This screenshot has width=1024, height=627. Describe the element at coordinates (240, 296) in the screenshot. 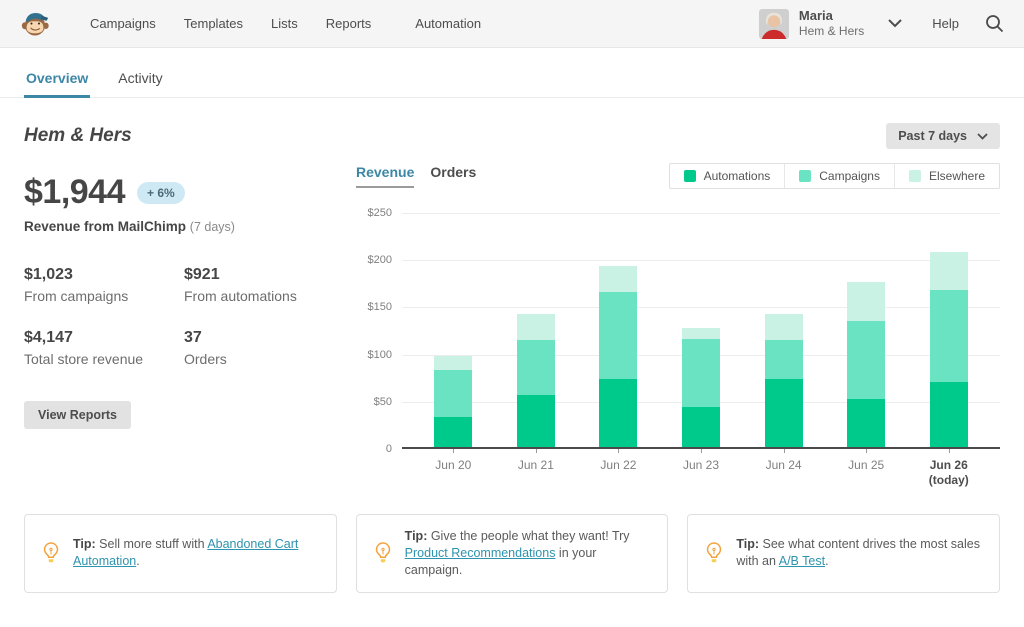

I see `stat-label: From automations` at that location.